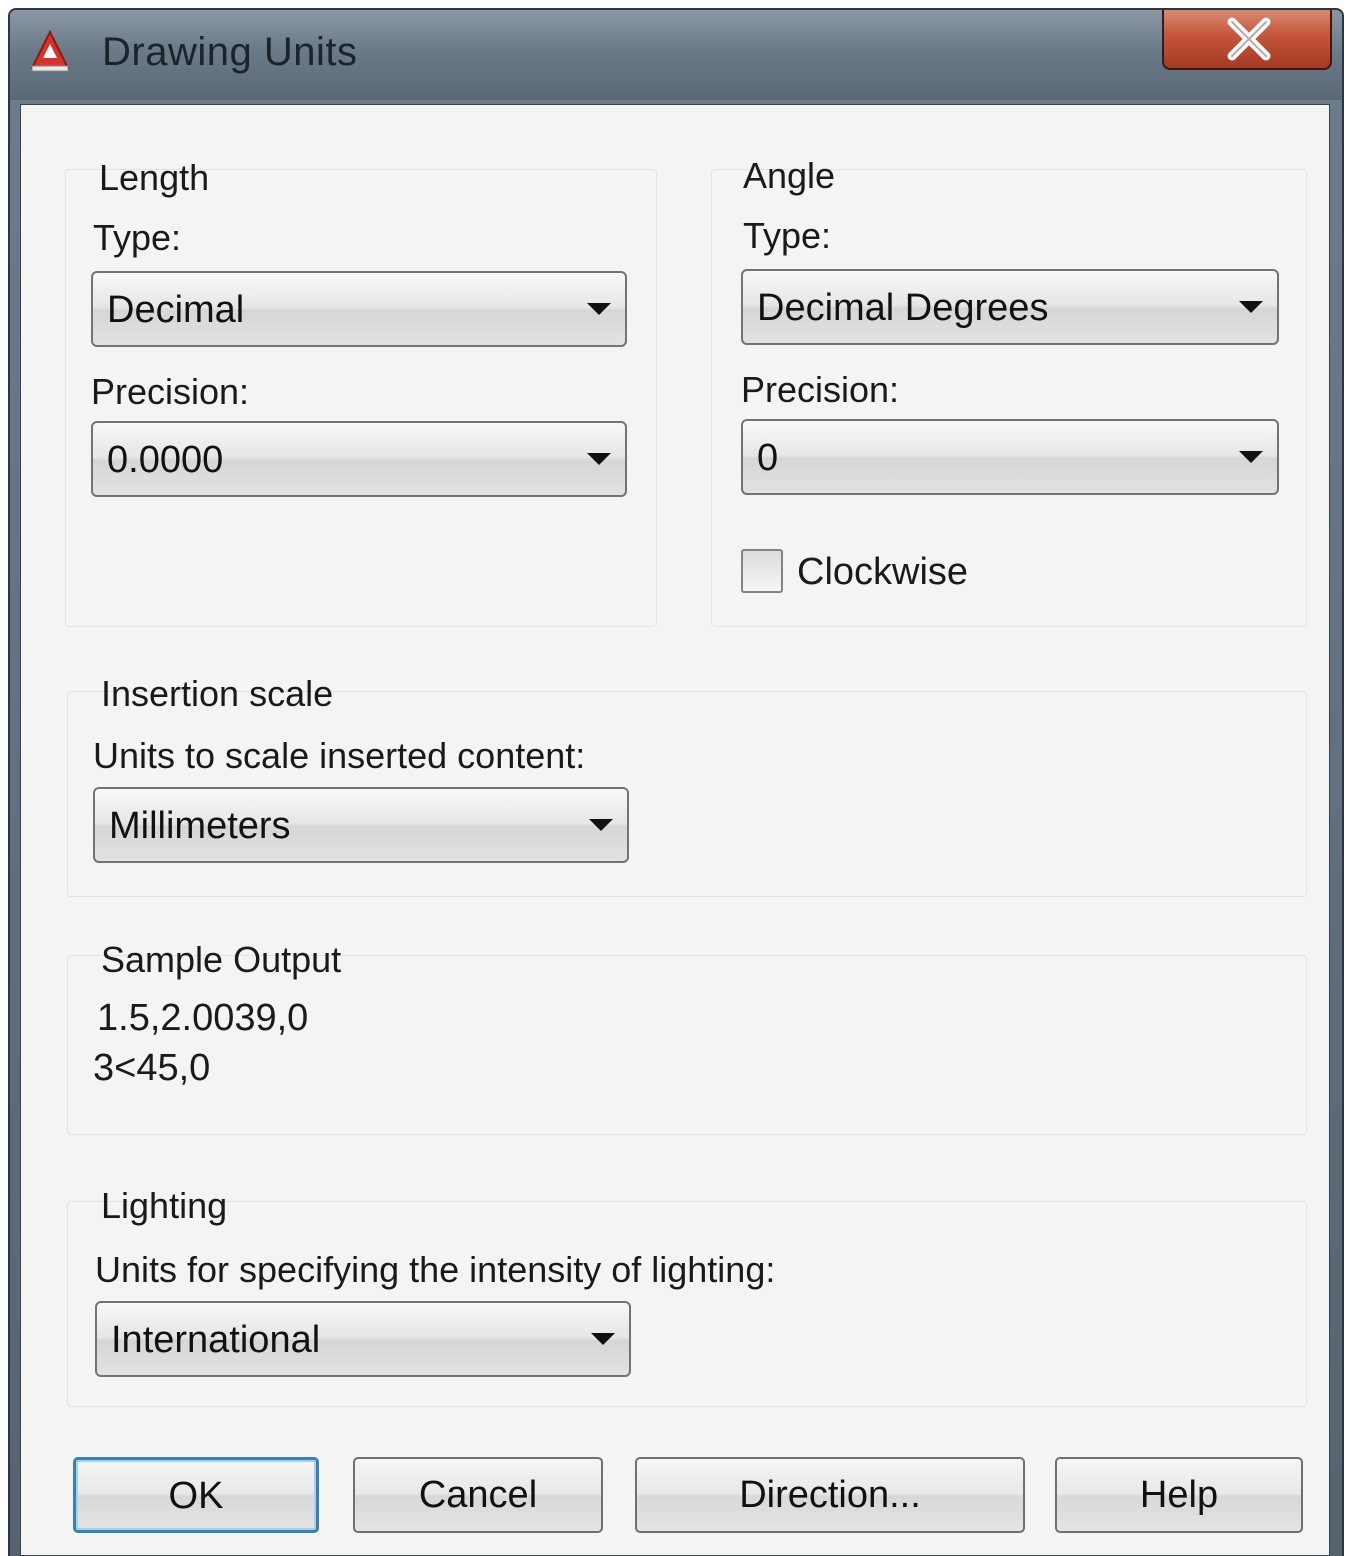 This screenshot has height=1556, width=1353. Describe the element at coordinates (882, 572) in the screenshot. I see `clockwise-label: Clockwise` at that location.